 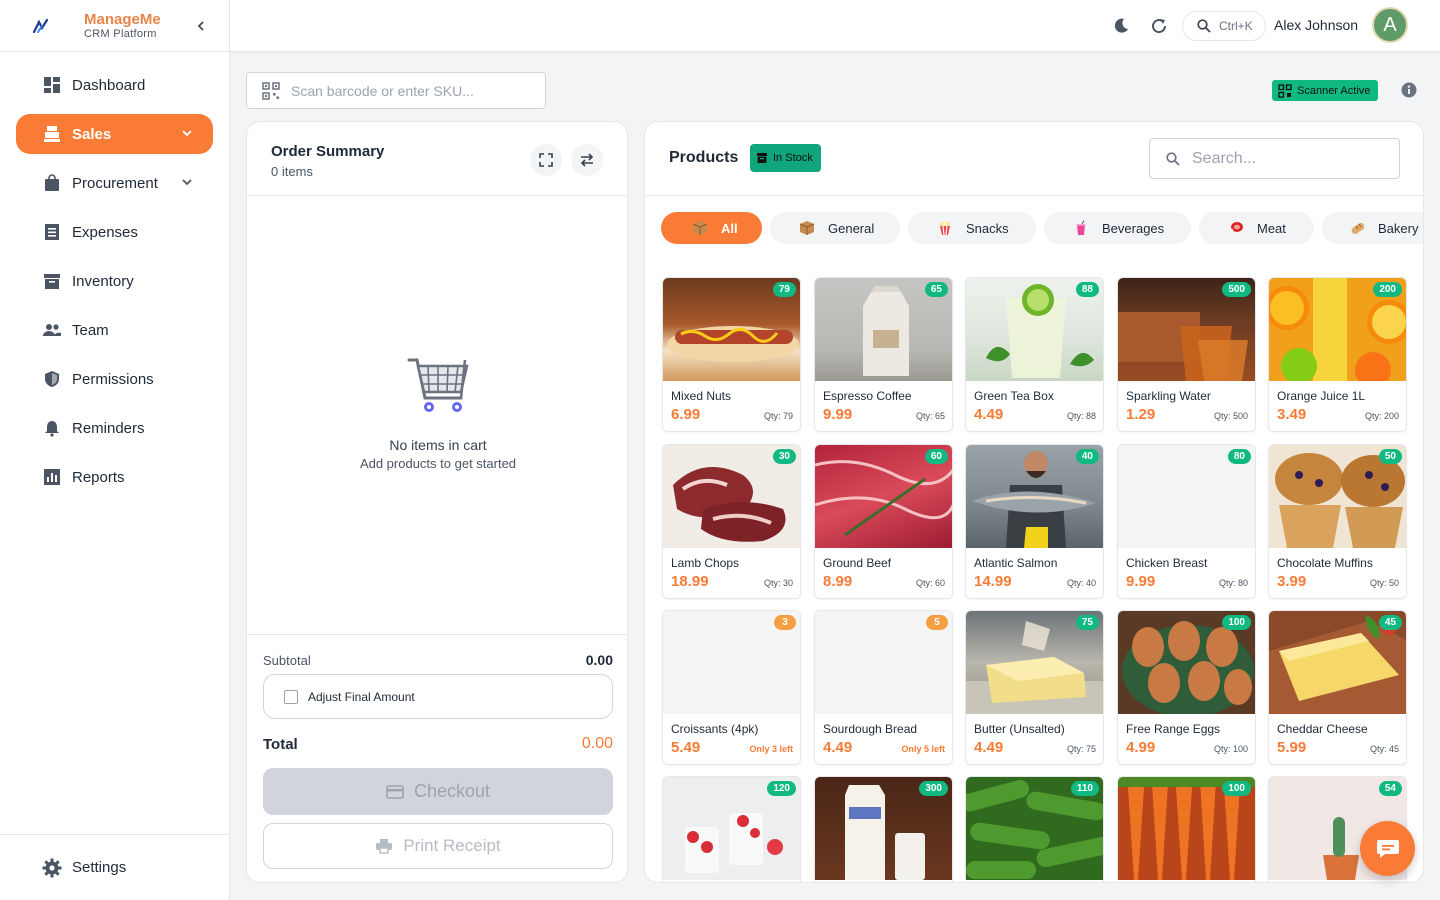 What do you see at coordinates (120, 34) in the screenshot?
I see `brand-subtitle: CRM Platform` at bounding box center [120, 34].